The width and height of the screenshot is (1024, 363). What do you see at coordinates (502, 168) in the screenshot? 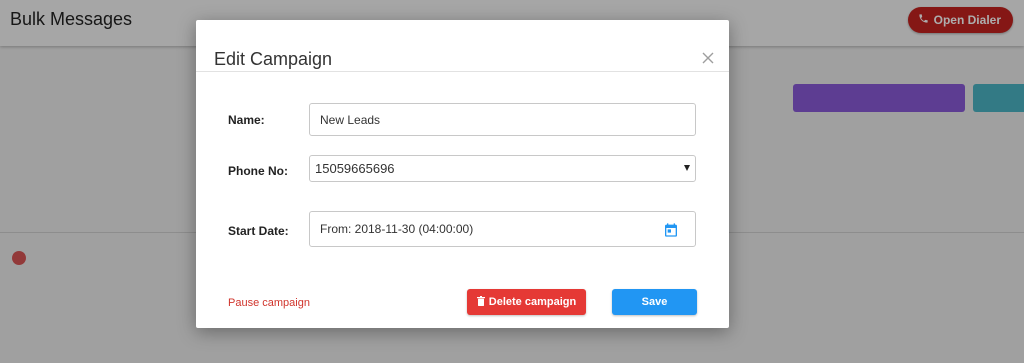
I see `phone-select: 15059665696` at bounding box center [502, 168].